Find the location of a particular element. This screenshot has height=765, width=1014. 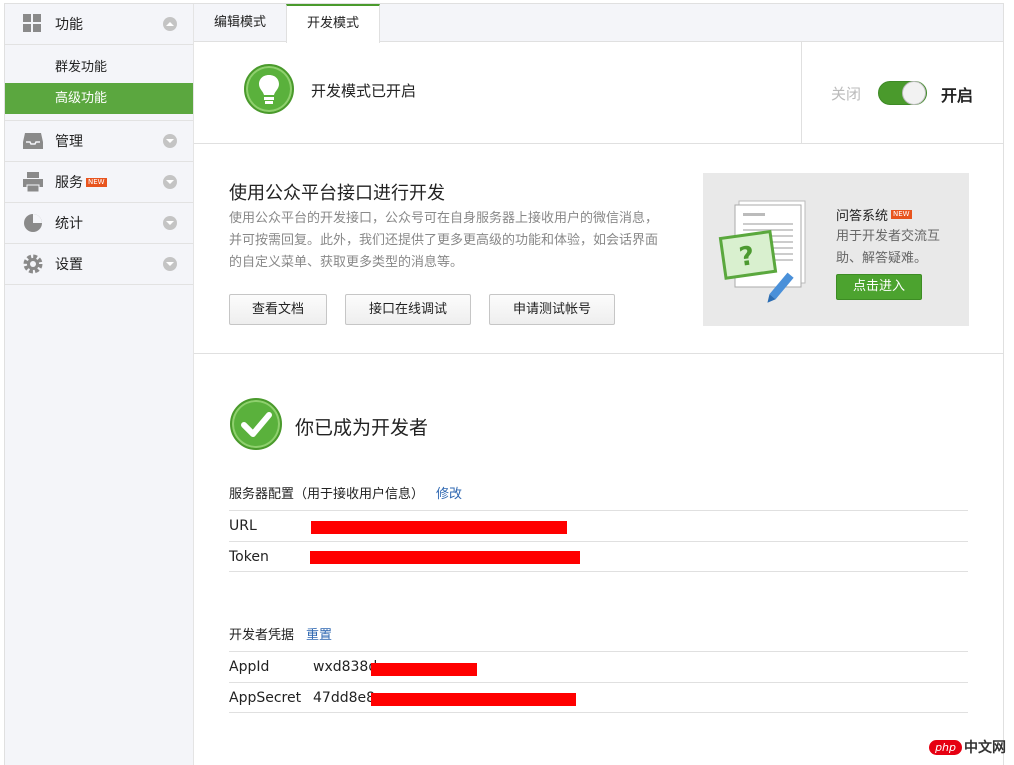

credential-row-appid: AppId wxd838d is located at coordinates (598, 666).